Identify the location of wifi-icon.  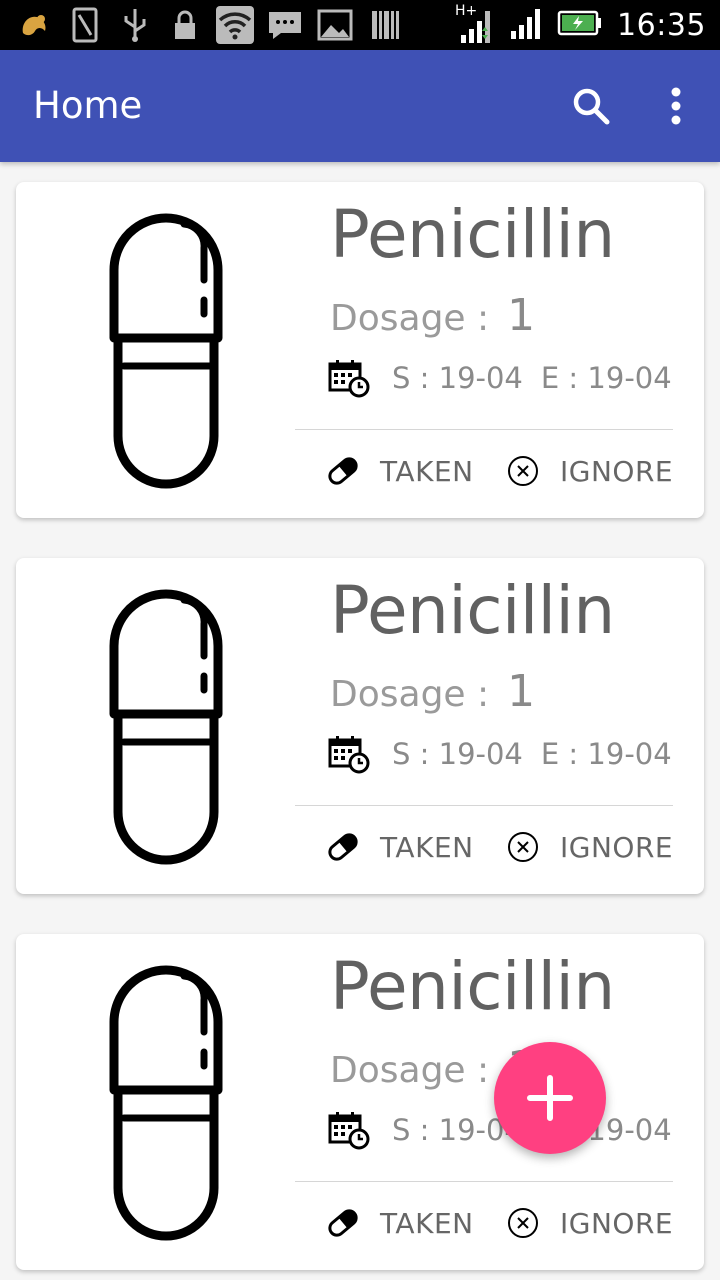
(235, 25).